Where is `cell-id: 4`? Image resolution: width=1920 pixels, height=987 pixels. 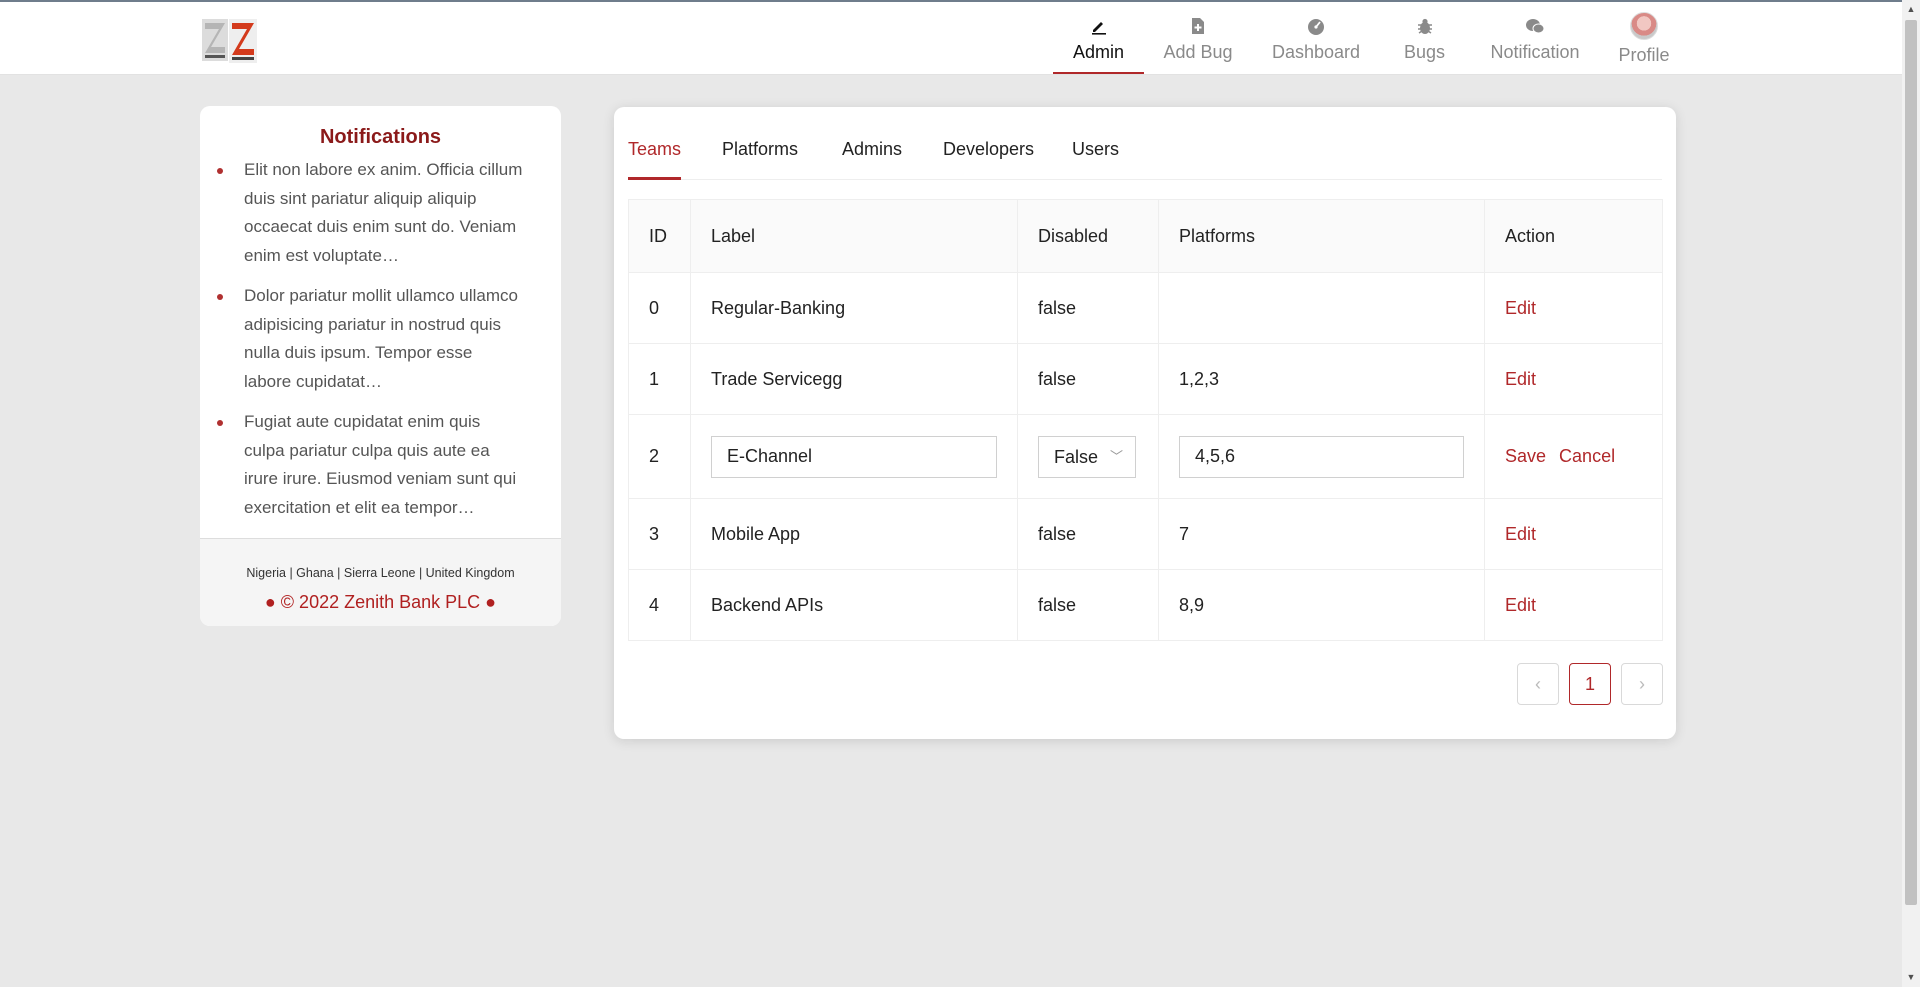
cell-id: 4 is located at coordinates (659, 605).